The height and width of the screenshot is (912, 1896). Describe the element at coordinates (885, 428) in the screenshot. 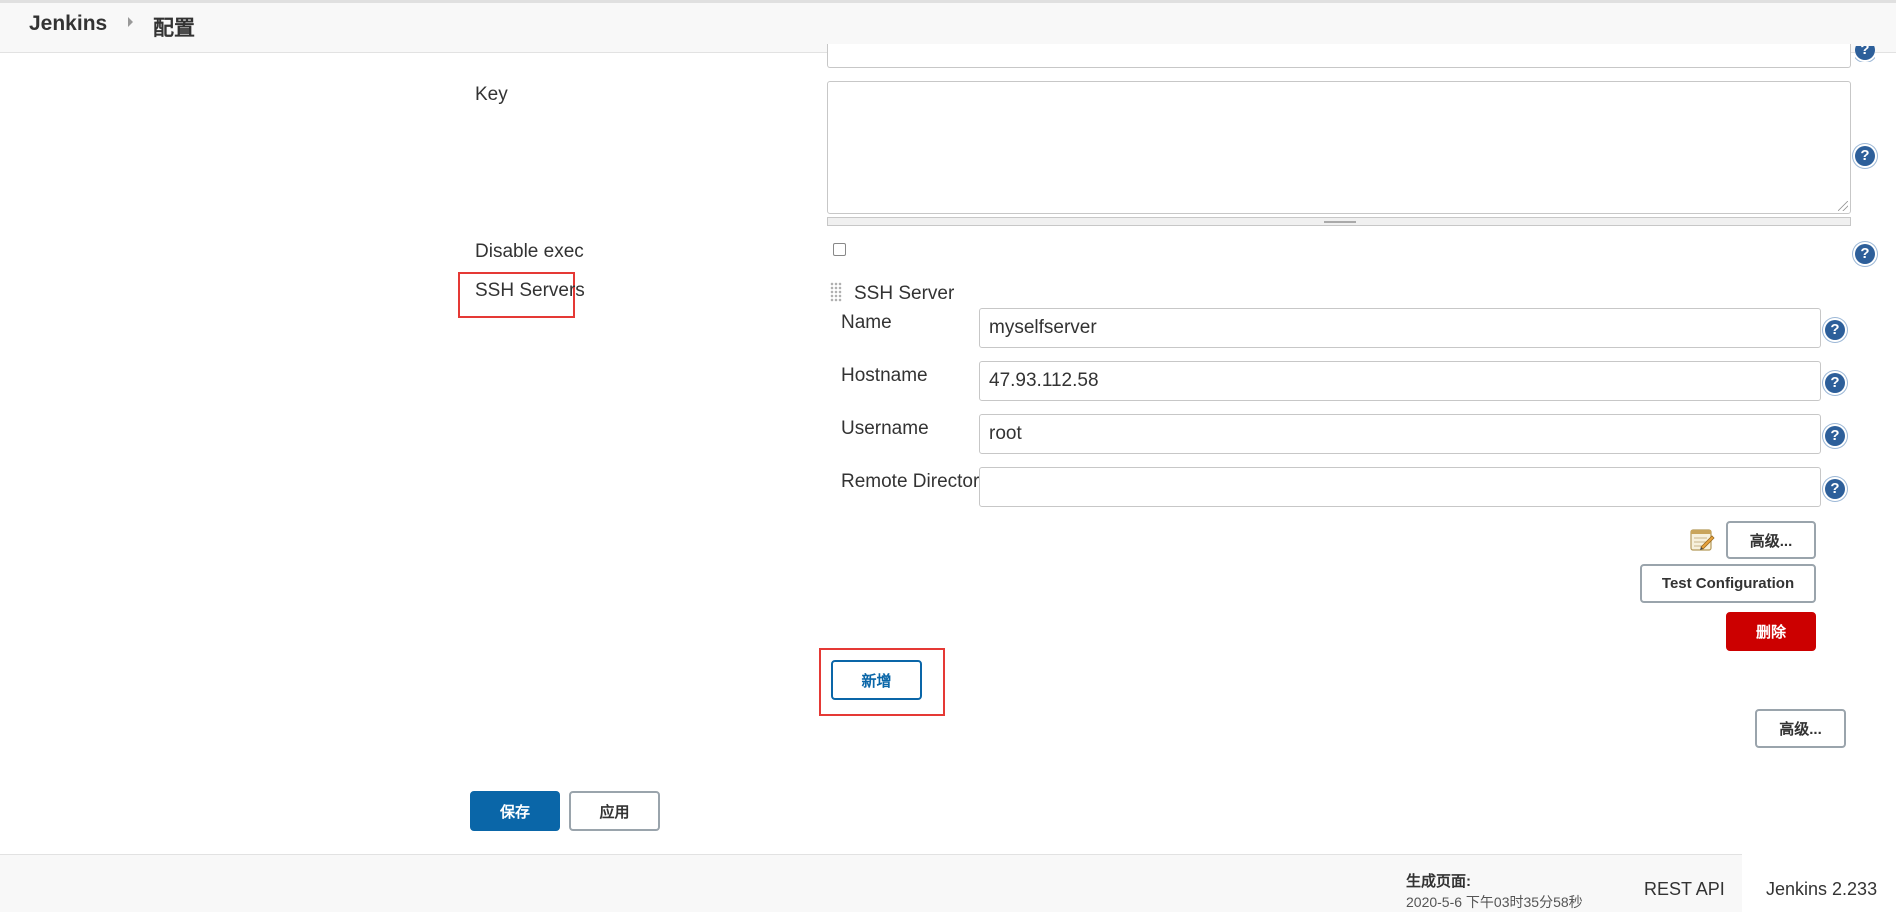

I see `username-label: Username` at that location.